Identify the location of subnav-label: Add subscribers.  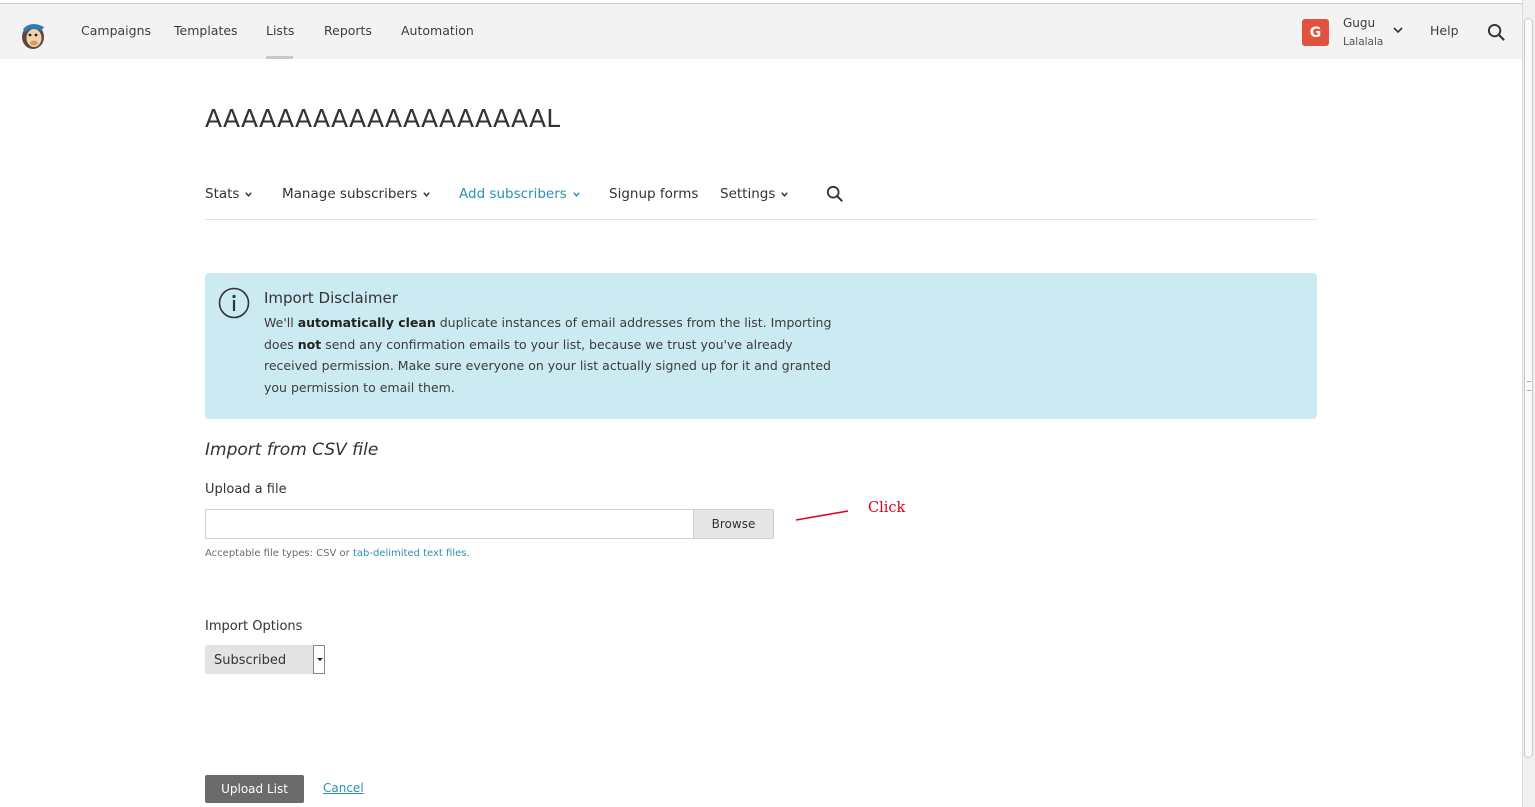
(513, 194).